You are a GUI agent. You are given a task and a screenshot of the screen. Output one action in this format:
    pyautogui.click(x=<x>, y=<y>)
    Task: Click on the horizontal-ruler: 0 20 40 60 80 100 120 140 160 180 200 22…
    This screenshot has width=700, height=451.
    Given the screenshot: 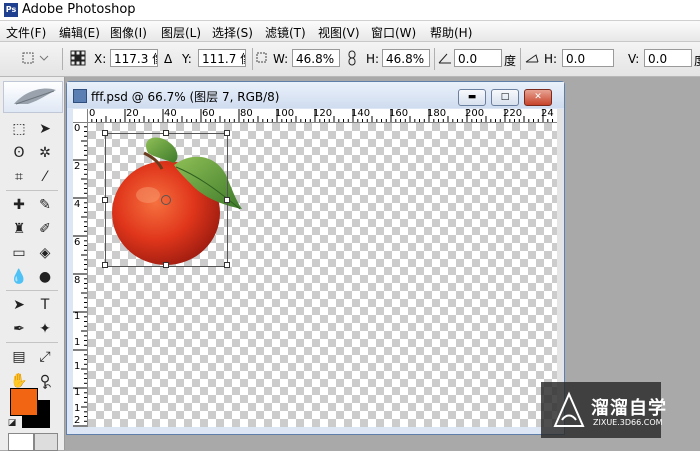 What is the action you would take?
    pyautogui.click(x=322, y=116)
    